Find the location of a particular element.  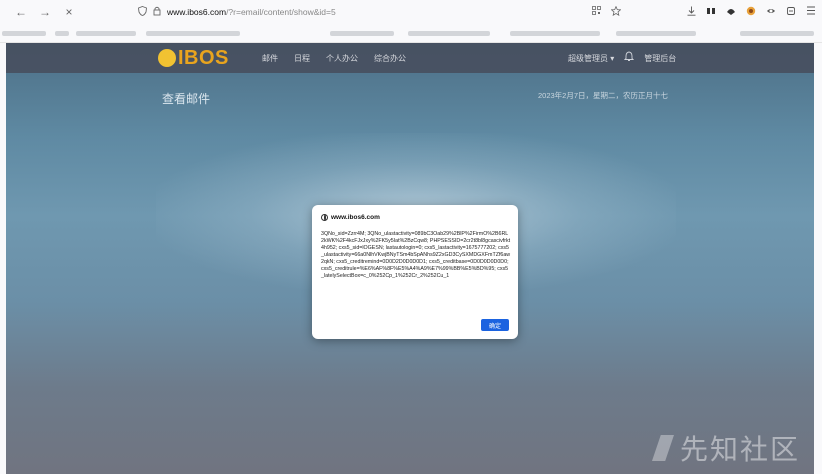

qr-icon is located at coordinates (596, 12).